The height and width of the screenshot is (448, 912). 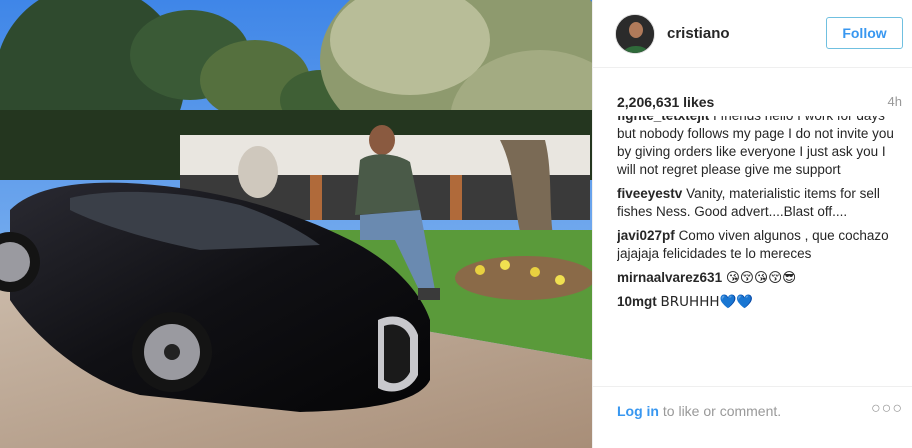 I want to click on post-header: cristiano Follow, so click(x=752, y=34).